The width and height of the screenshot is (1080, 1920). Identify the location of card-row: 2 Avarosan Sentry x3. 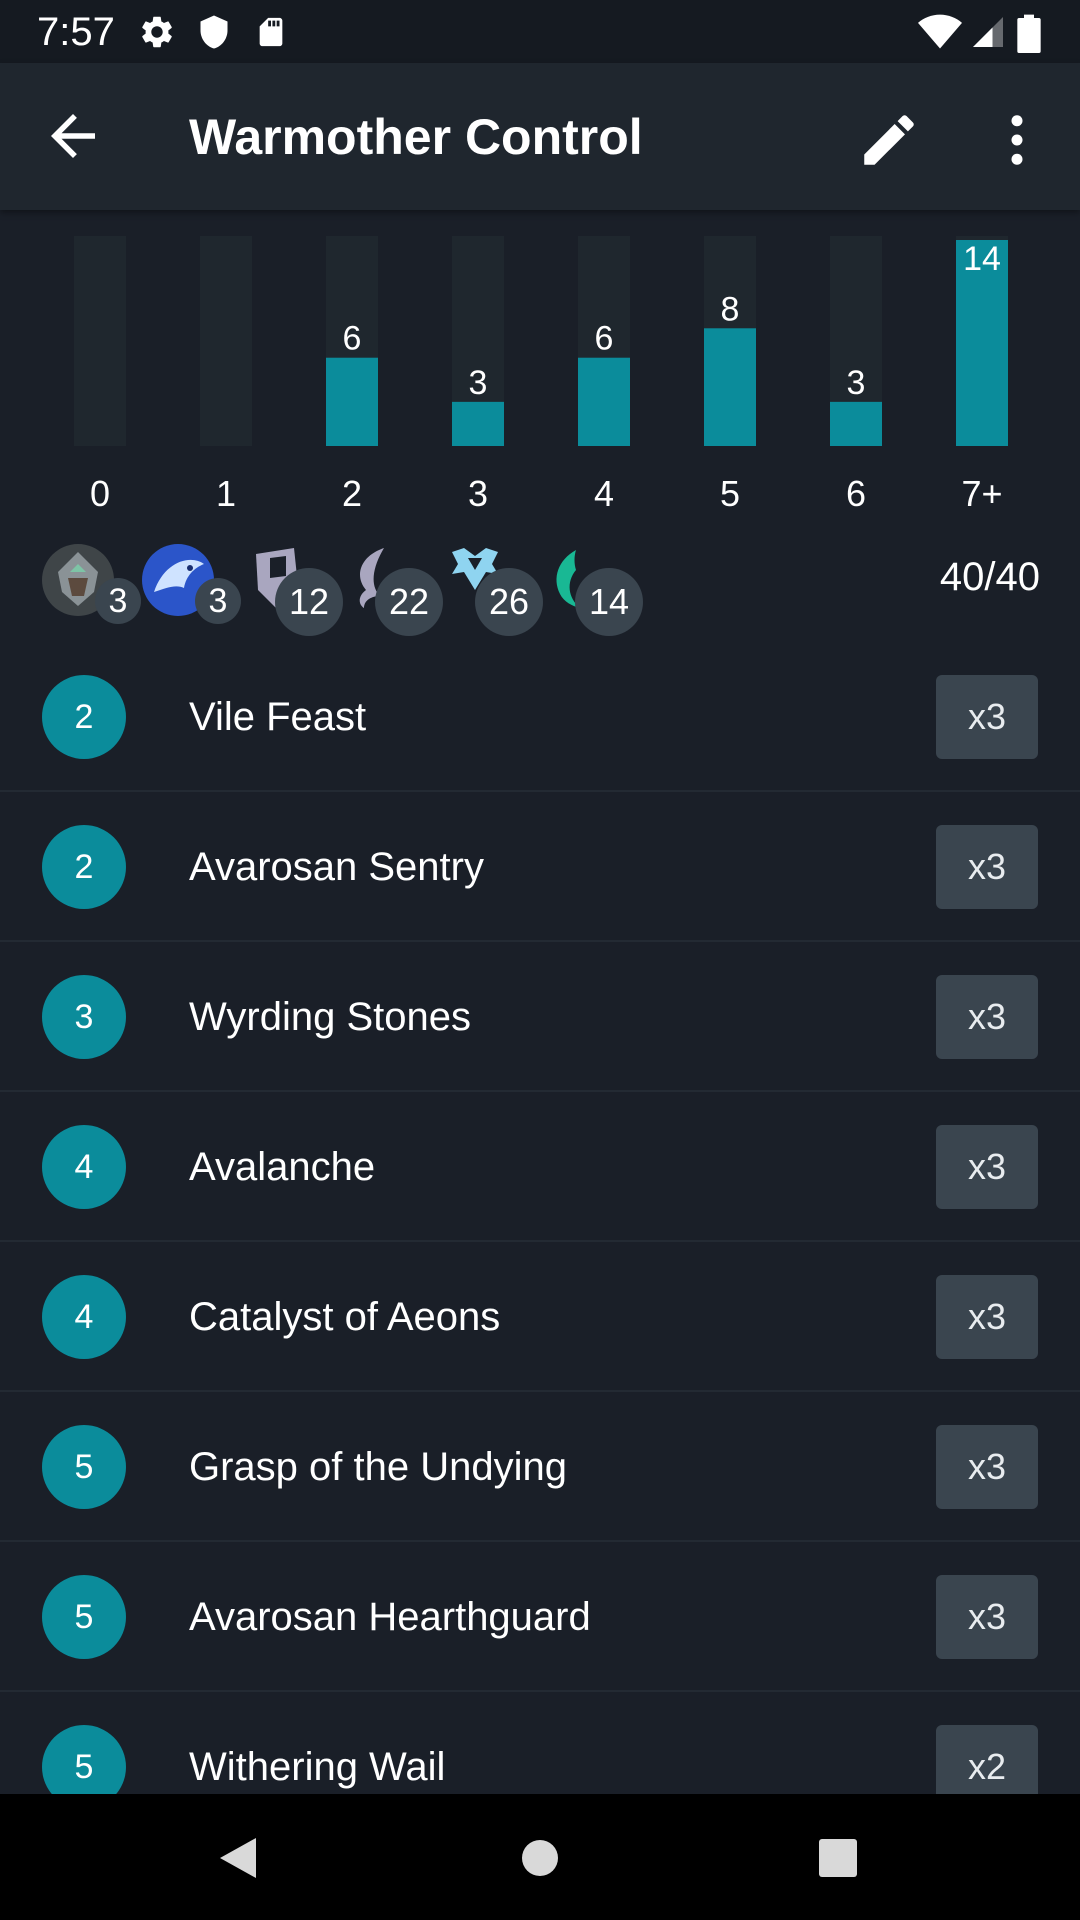
(540, 867).